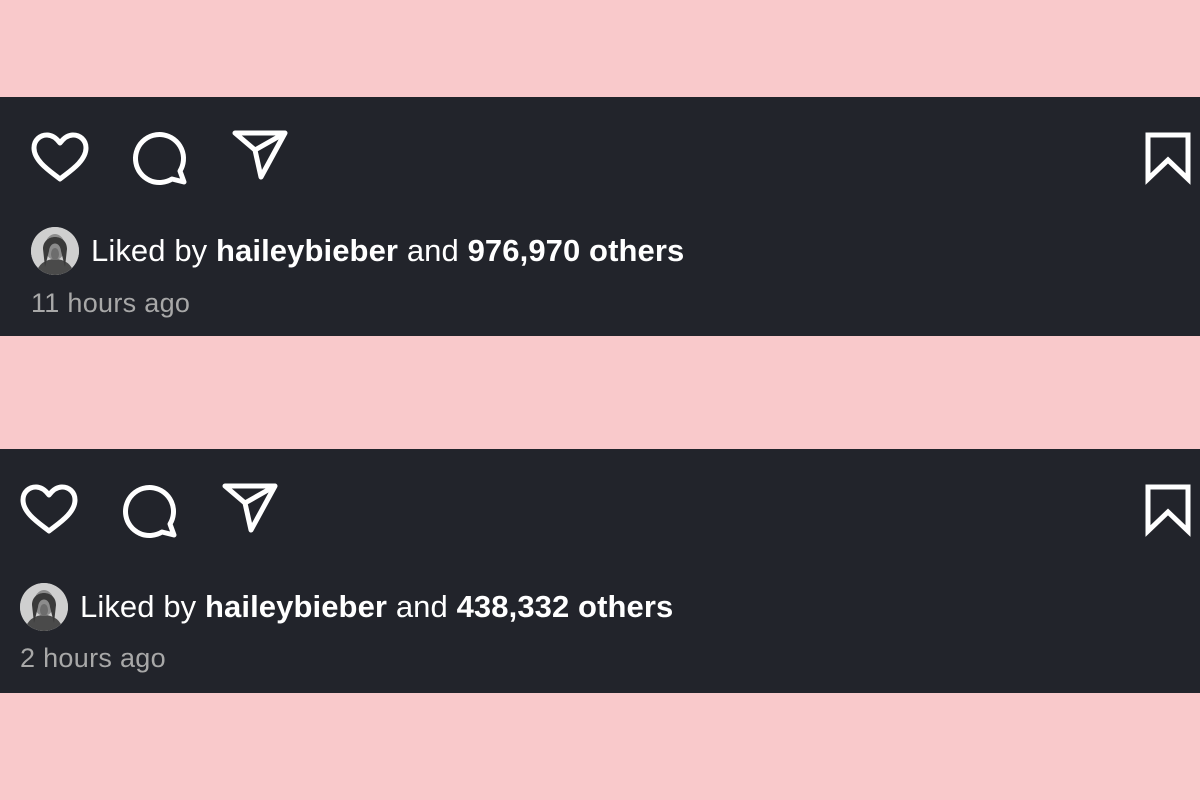 The height and width of the screenshot is (800, 1200). Describe the element at coordinates (565, 606) in the screenshot. I see `likes-count-link: 438,332 others` at that location.